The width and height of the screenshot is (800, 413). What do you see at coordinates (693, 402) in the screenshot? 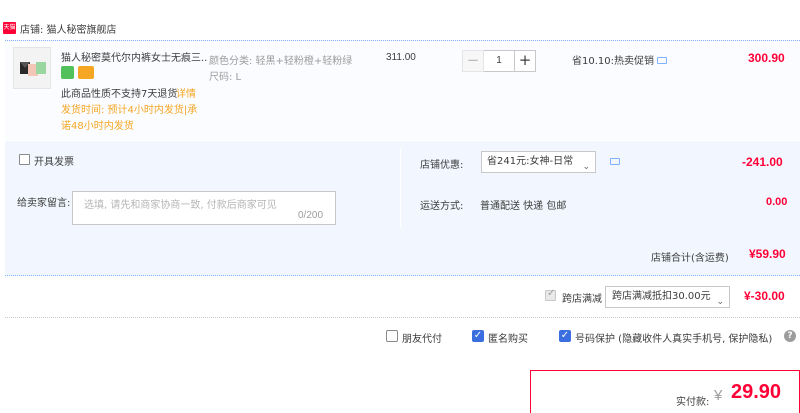
I see `payment-label: 实付款:` at bounding box center [693, 402].